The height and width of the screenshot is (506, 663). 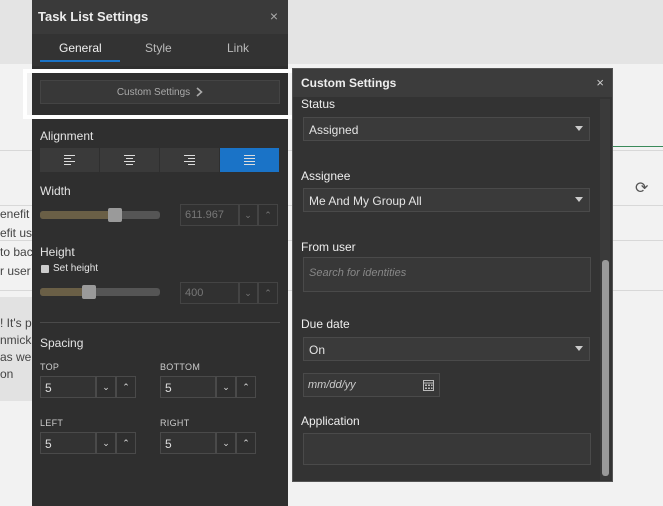 I want to click on panel-title: Task List Settings, so click(x=93, y=16).